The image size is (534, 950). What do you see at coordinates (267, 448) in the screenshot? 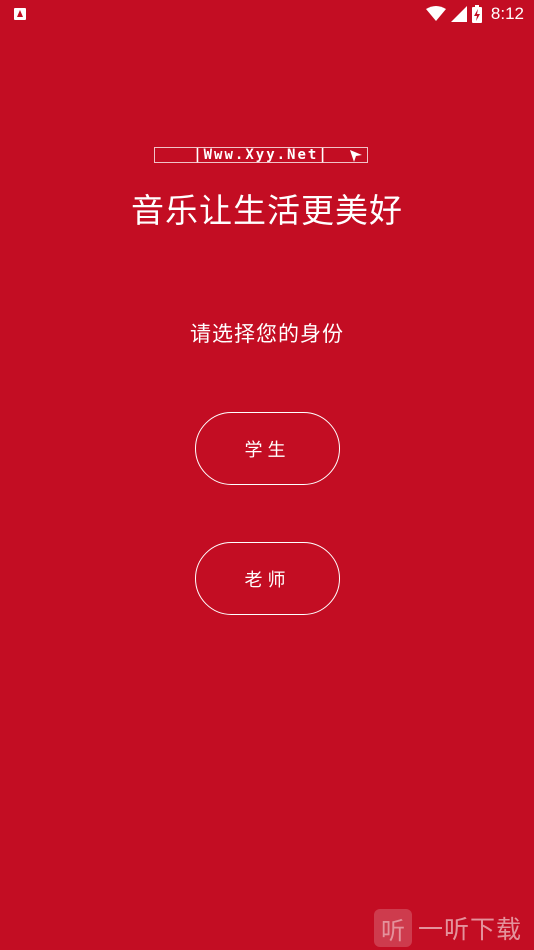
I see `student-button: 学生` at bounding box center [267, 448].